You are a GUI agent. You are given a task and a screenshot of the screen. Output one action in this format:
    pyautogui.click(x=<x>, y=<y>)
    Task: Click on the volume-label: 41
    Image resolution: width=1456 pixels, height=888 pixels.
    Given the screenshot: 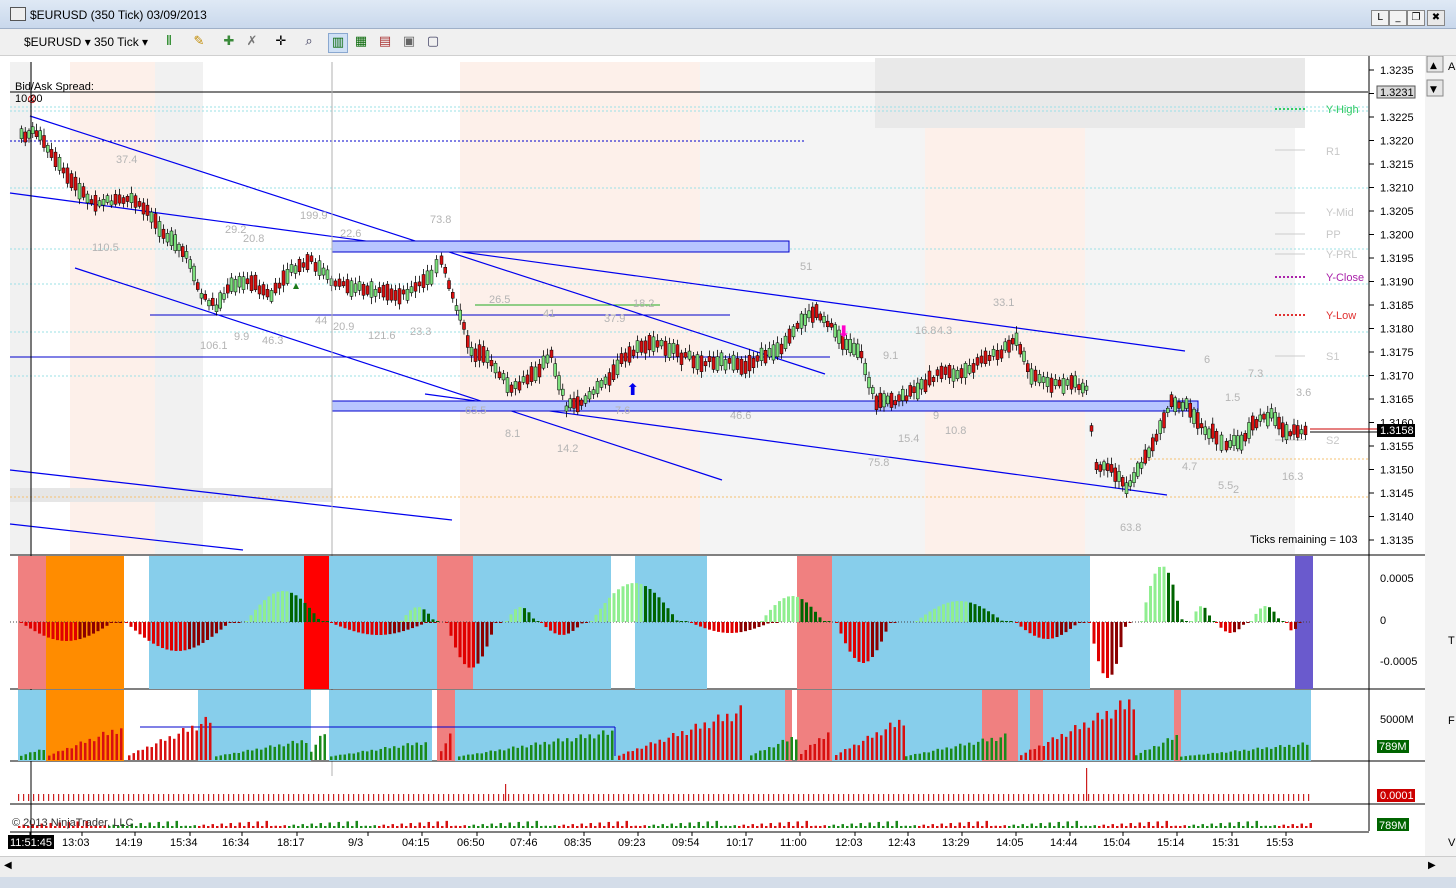 What is the action you would take?
    pyautogui.click(x=549, y=314)
    